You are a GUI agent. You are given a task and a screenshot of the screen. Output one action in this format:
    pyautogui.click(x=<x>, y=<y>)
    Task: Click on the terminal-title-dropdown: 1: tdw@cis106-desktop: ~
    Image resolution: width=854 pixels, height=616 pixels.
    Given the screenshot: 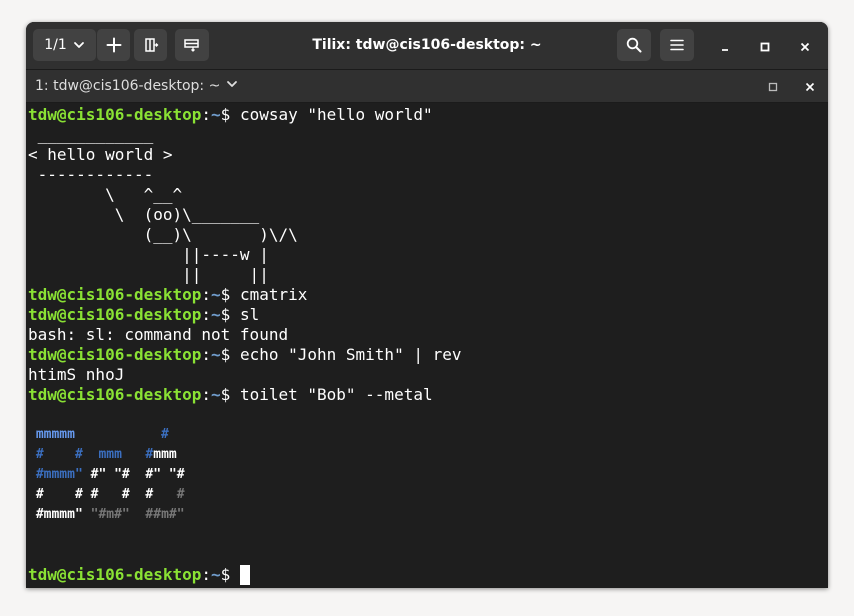 What is the action you would take?
    pyautogui.click(x=136, y=86)
    